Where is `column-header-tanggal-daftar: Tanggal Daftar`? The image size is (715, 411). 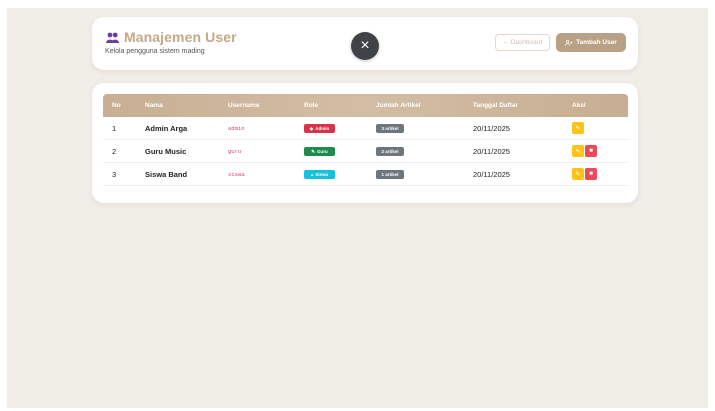 column-header-tanggal-daftar: Tanggal Daftar is located at coordinates (496, 105).